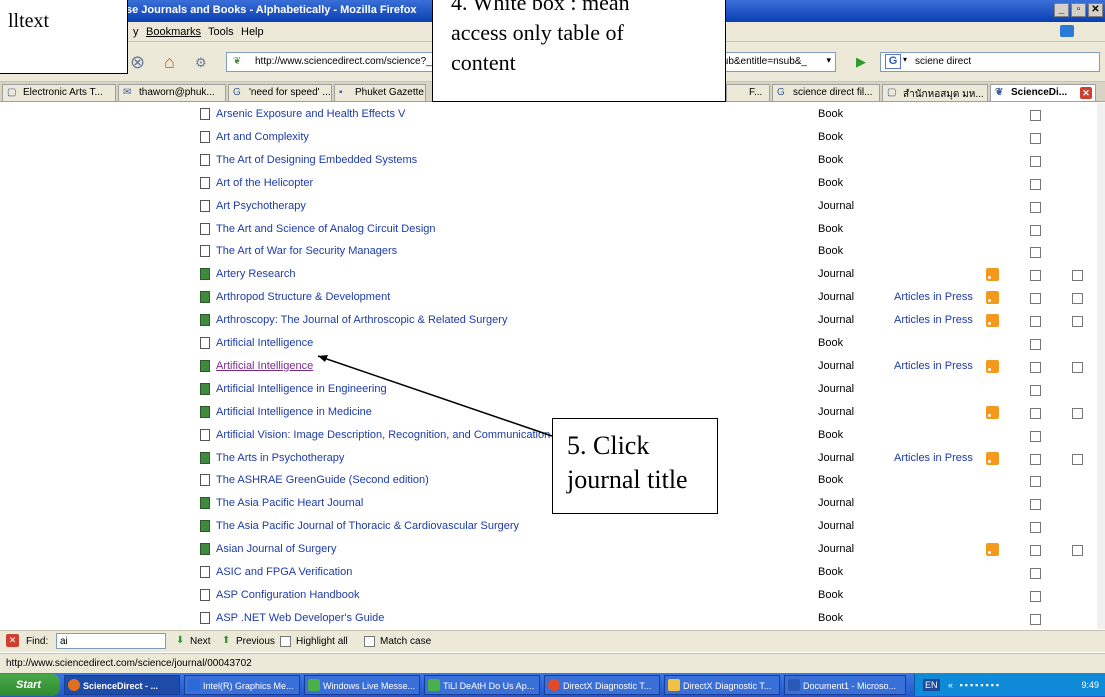 This screenshot has height=697, width=1105. I want to click on clock: 9:49, so click(1090, 685).